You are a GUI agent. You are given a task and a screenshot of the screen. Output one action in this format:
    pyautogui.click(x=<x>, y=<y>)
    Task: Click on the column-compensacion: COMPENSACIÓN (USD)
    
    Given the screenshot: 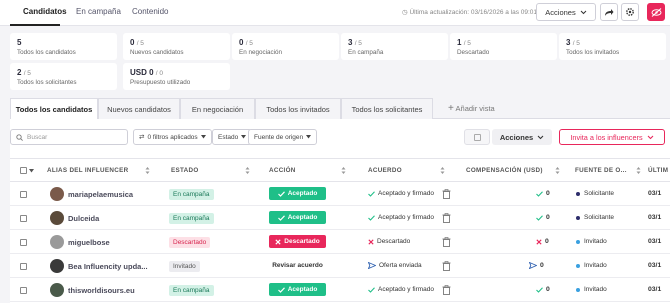 What is the action you would take?
    pyautogui.click(x=504, y=170)
    